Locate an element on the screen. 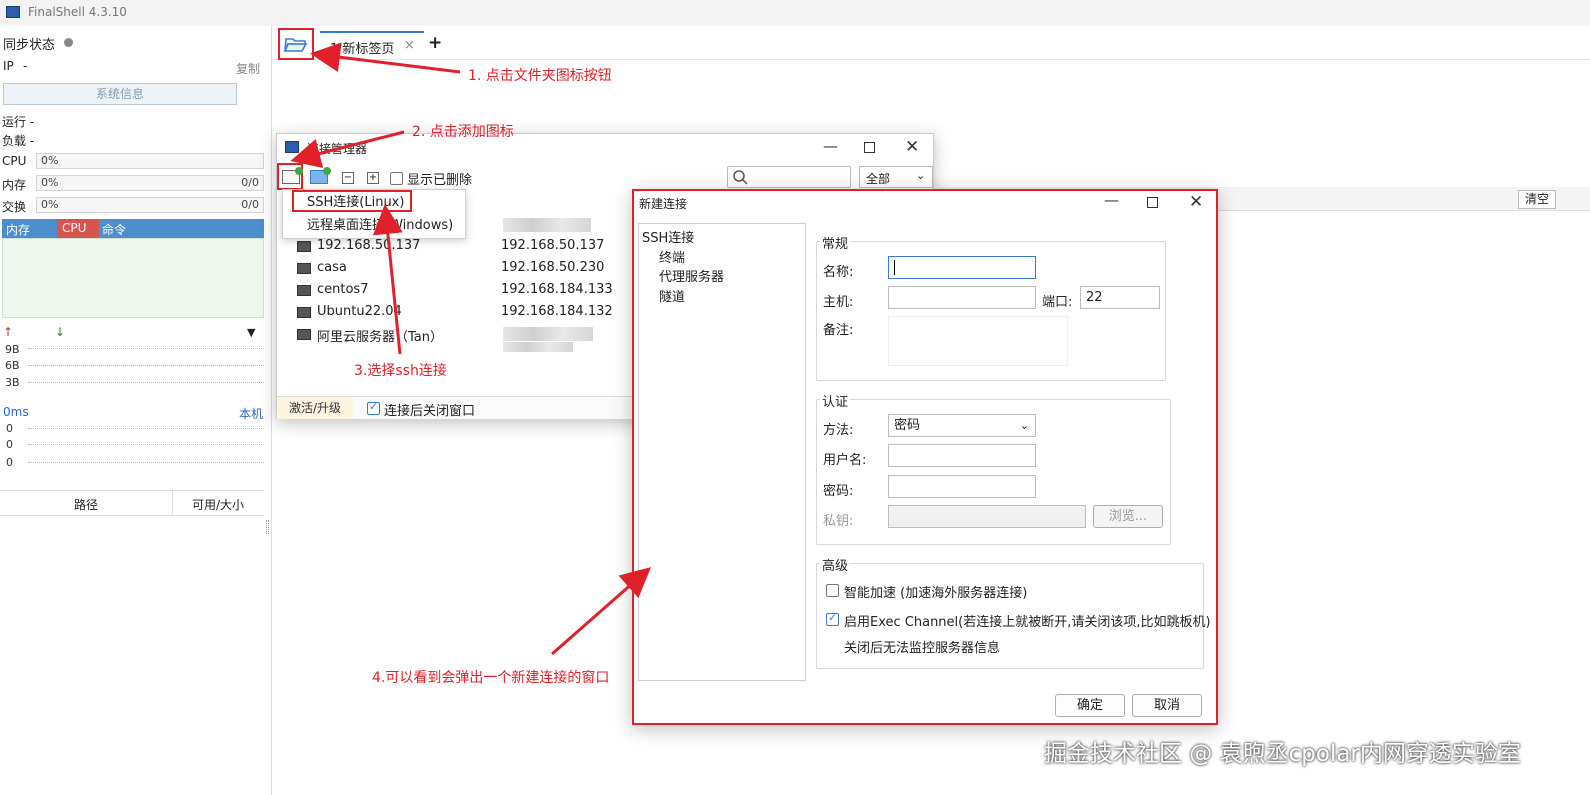  watermark: 掘金技术社区 @ 袁煦丞cpolar内网穿透实验室 is located at coordinates (1282, 754).